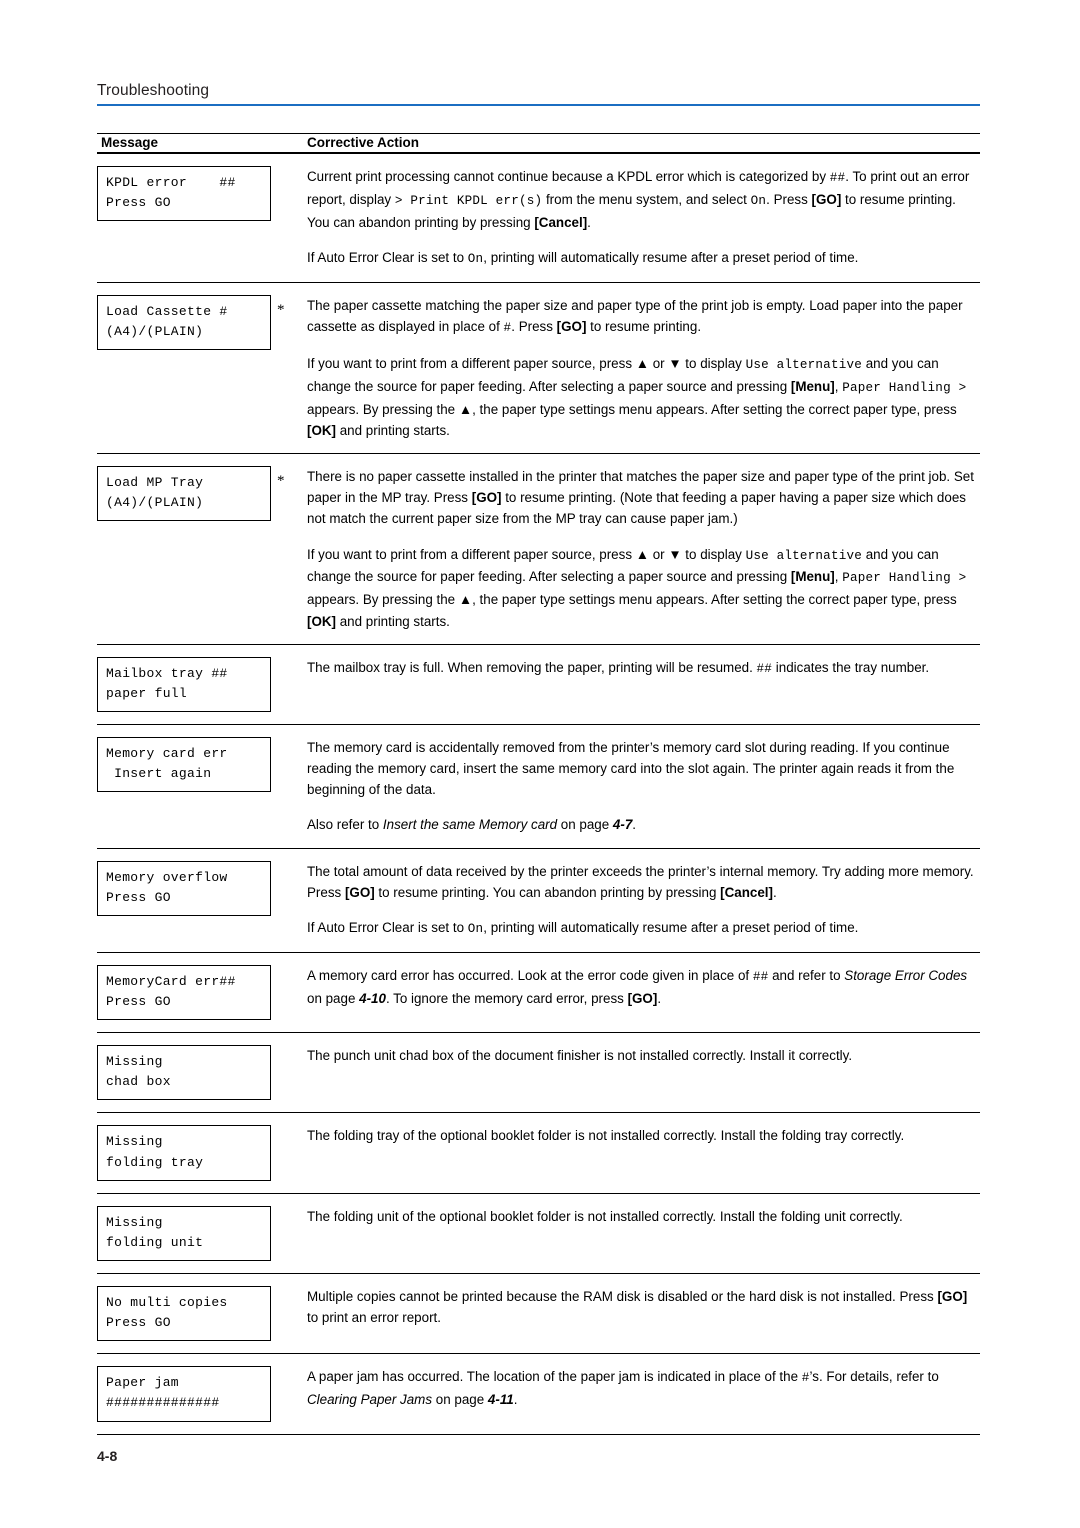  Describe the element at coordinates (538, 105) in the screenshot. I see `header-divider-rule` at that location.